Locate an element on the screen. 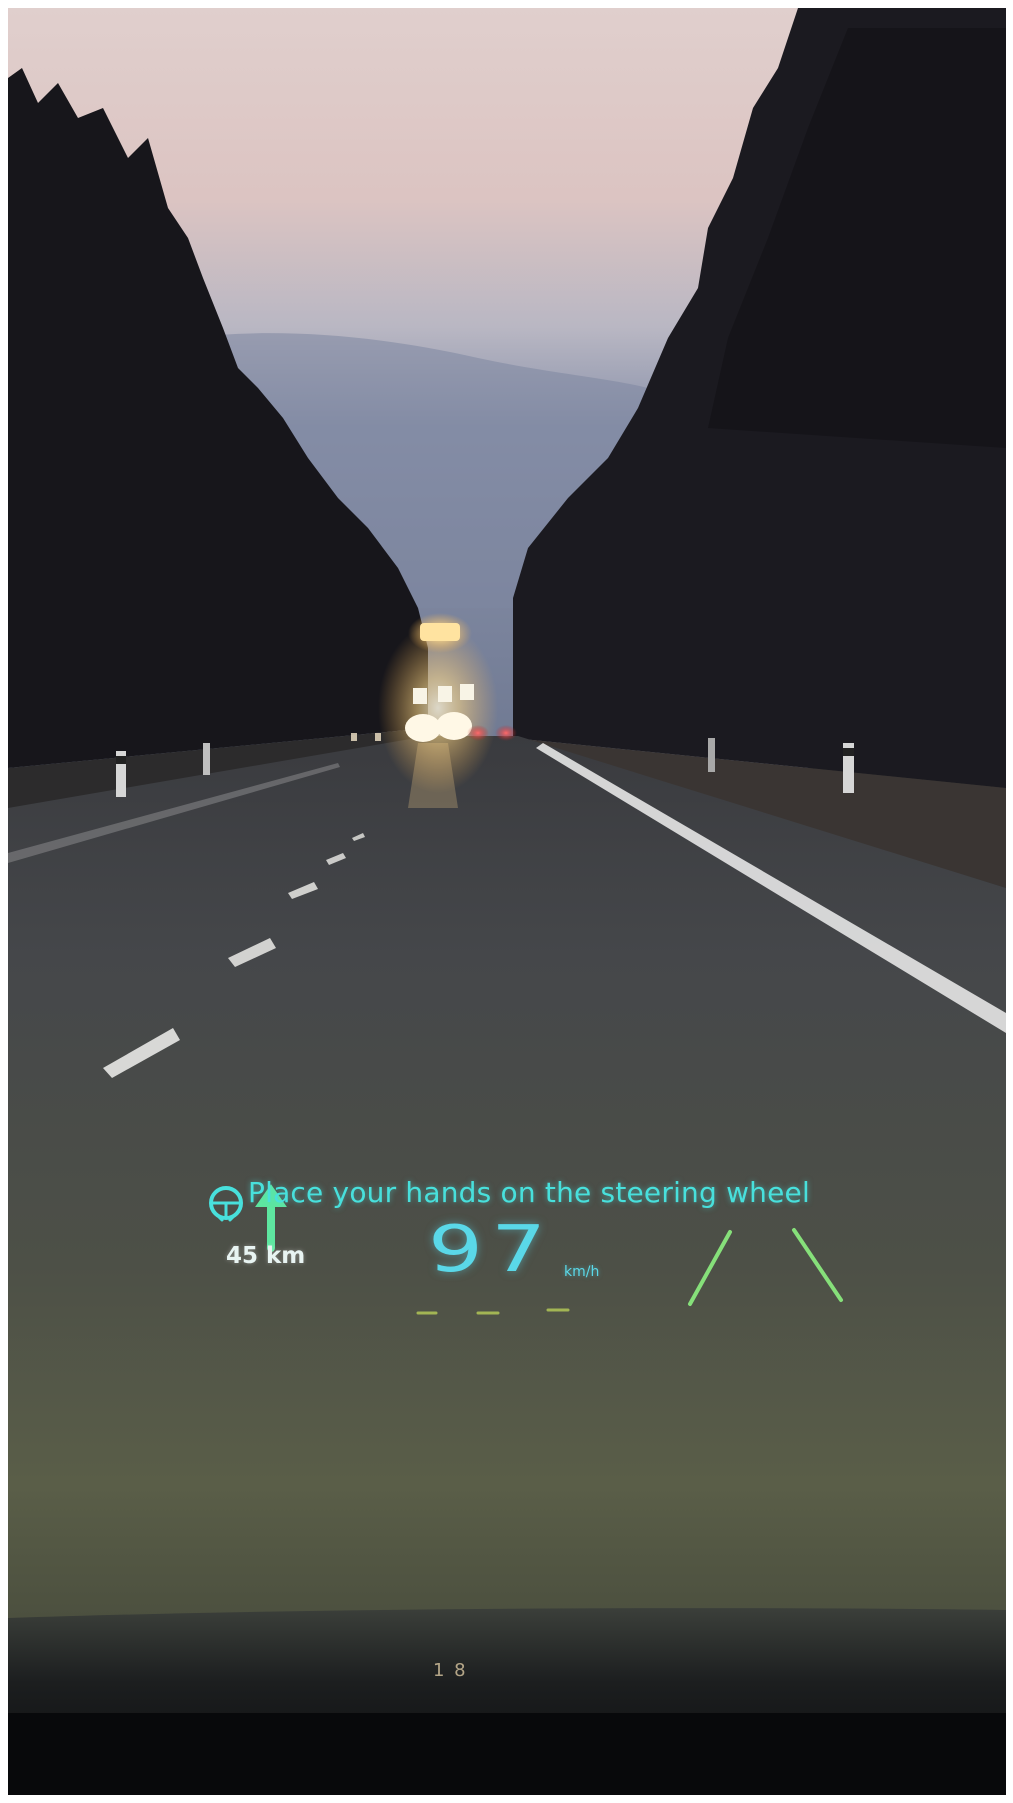 This screenshot has height=1803, width=1013. streetlight is located at coordinates (440, 632).